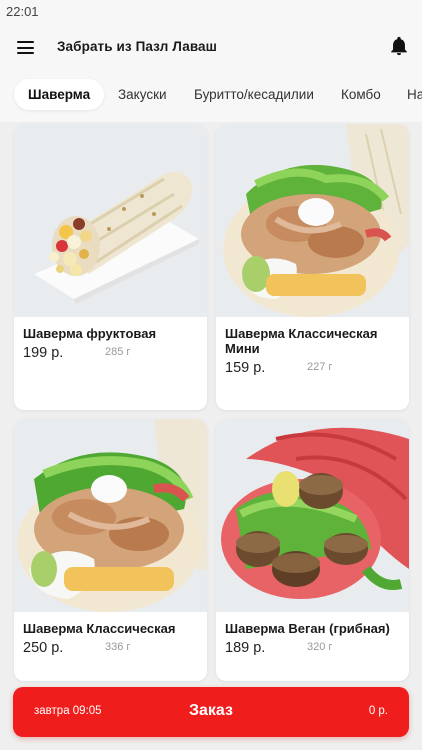 Image resolution: width=422 pixels, height=750 pixels. Describe the element at coordinates (245, 648) in the screenshot. I see `product-price: 189 р.` at that location.